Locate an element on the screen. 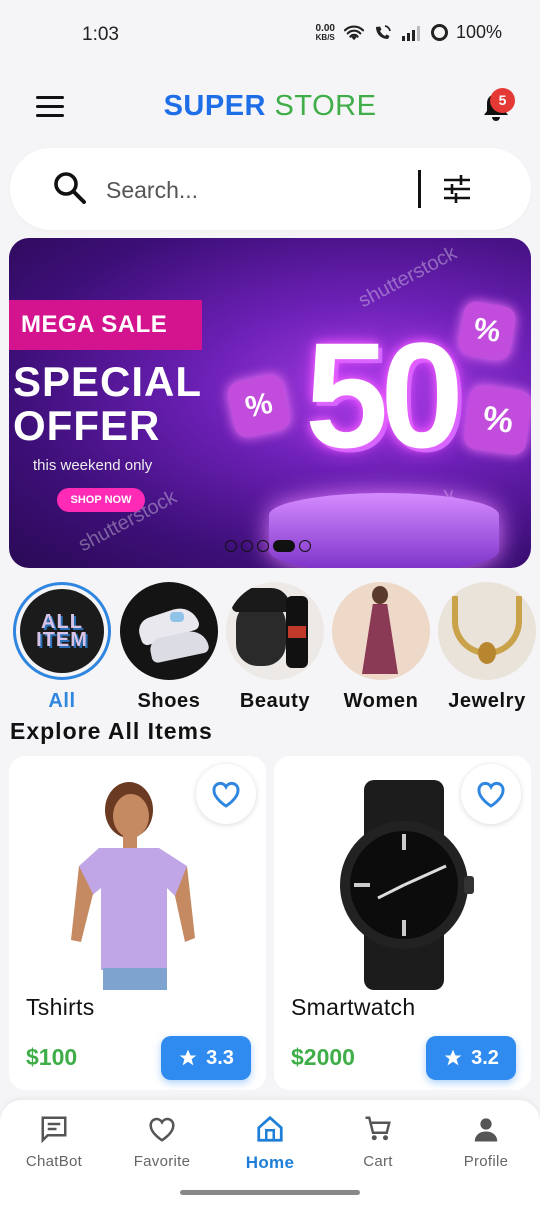 This screenshot has width=540, height=1206. carousel-indicator is located at coordinates (268, 546).